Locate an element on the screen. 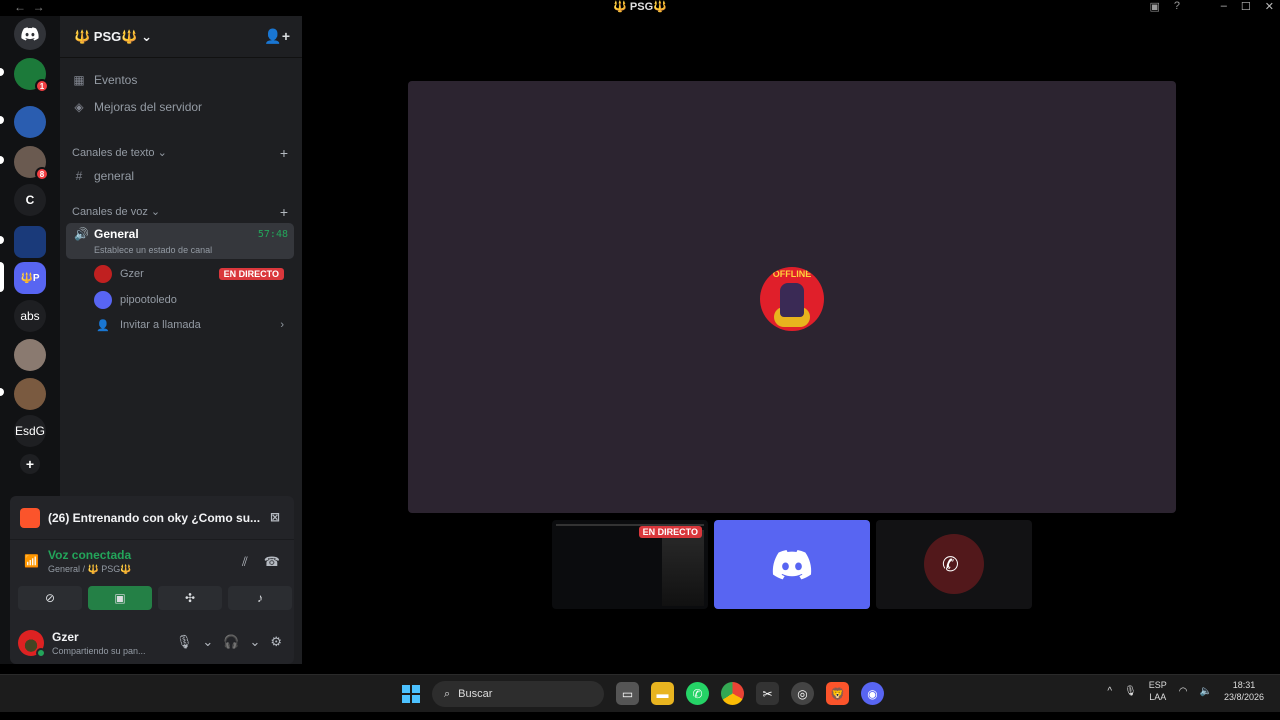  voice-user: Gzer EN DIRECTO is located at coordinates (192, 274).